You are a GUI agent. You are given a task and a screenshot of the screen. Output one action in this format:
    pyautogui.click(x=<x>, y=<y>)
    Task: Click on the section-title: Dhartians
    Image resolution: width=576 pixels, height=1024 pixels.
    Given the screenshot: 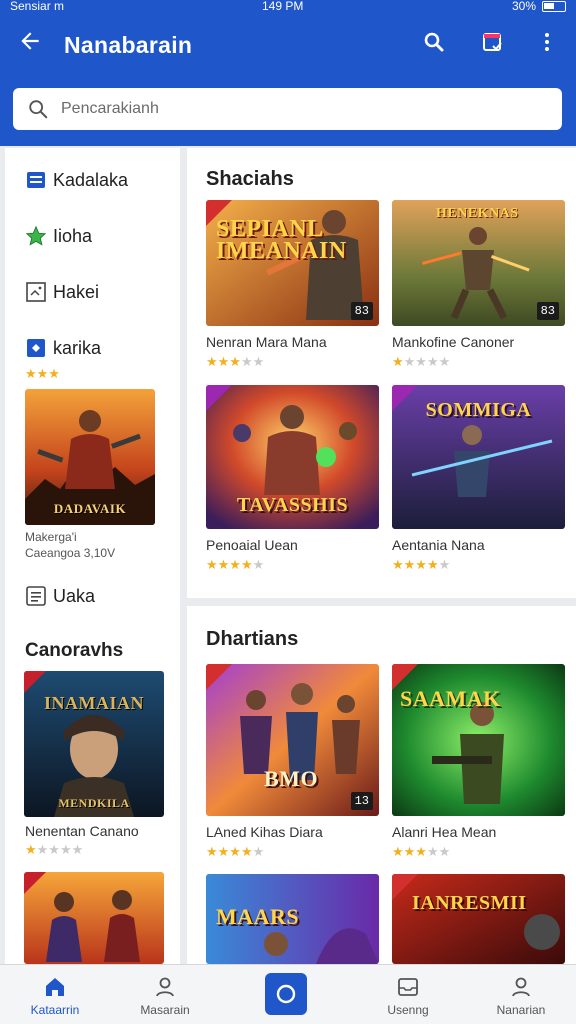 What is the action you would take?
    pyautogui.click(x=252, y=639)
    